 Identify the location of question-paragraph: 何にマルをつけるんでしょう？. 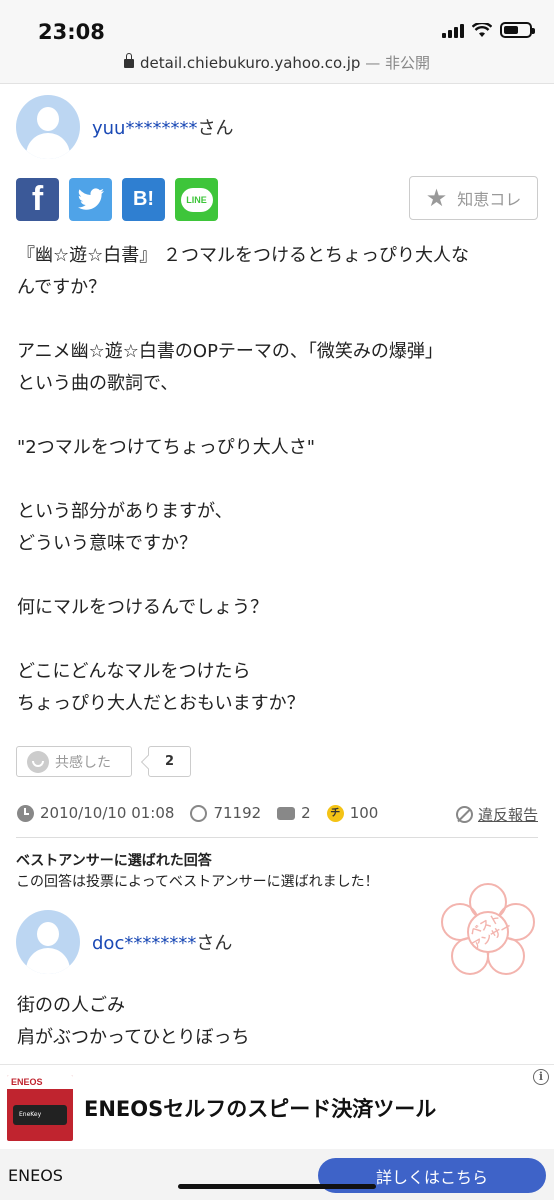
(278, 608).